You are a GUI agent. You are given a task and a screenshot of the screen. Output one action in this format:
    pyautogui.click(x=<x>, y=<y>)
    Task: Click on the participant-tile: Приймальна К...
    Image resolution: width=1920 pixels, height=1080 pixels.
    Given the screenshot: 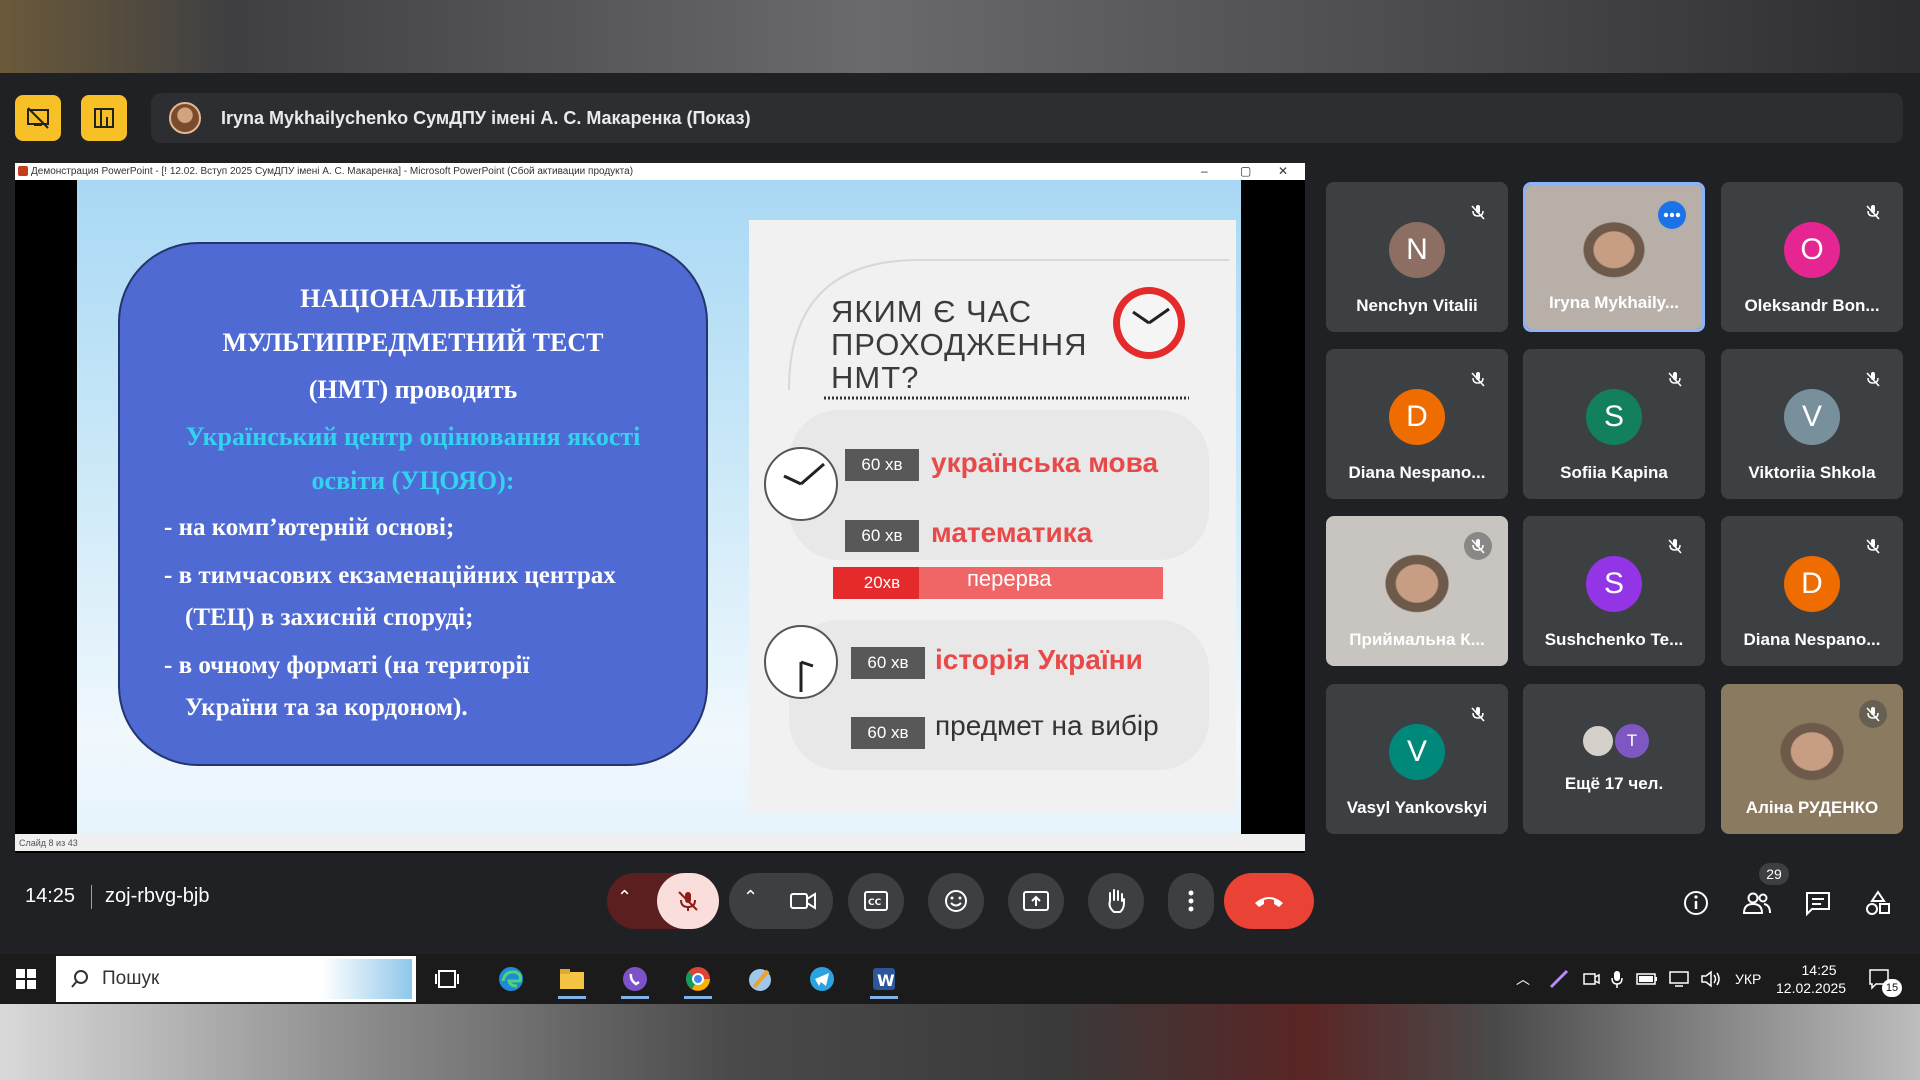 What is the action you would take?
    pyautogui.click(x=1417, y=591)
    